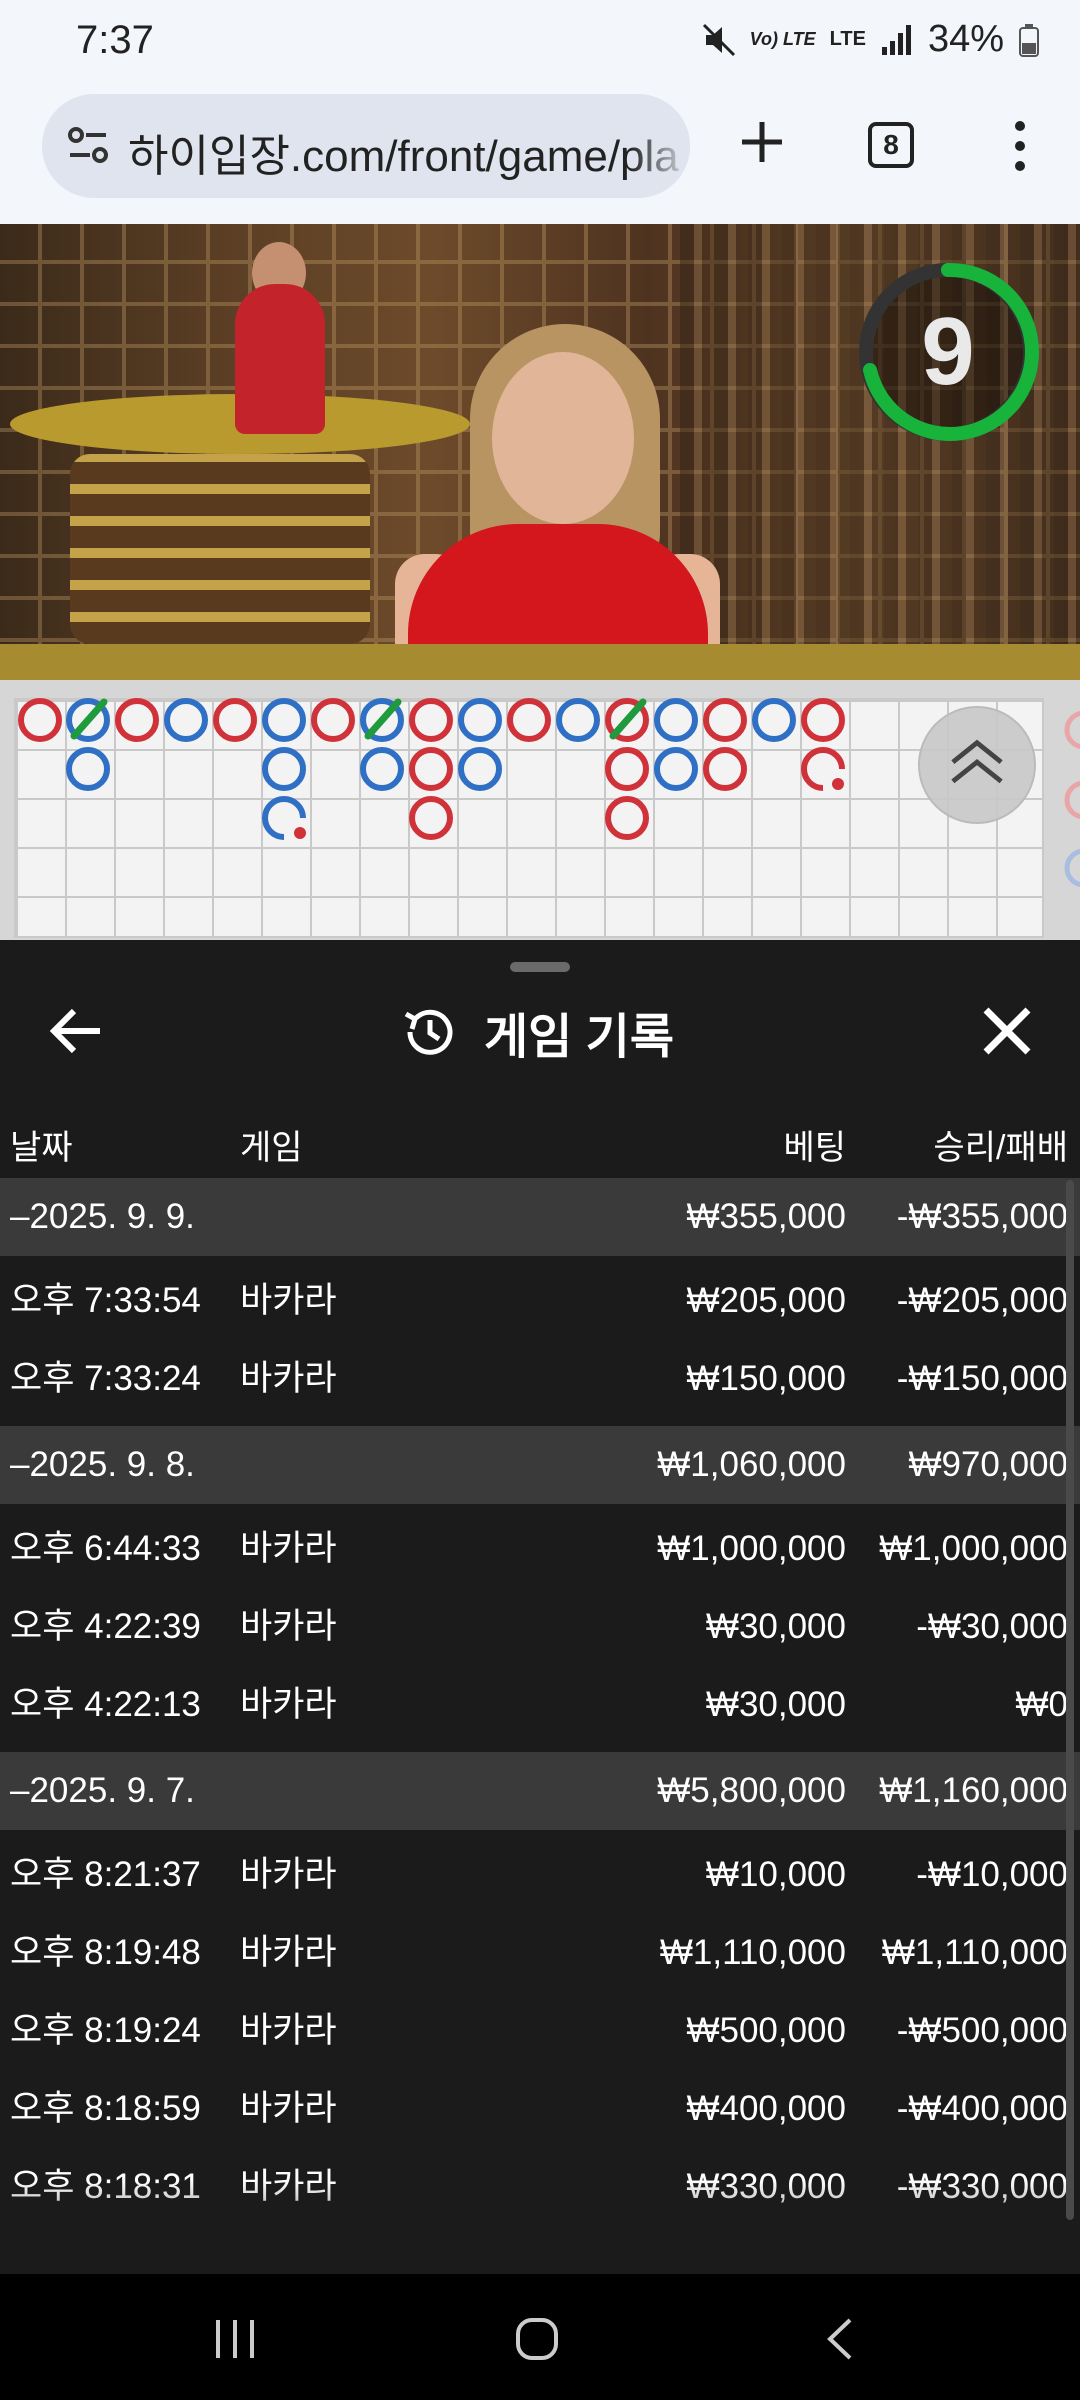 The height and width of the screenshot is (2400, 1080). Describe the element at coordinates (41, 1144) in the screenshot. I see `column-header-date: 날짜` at that location.